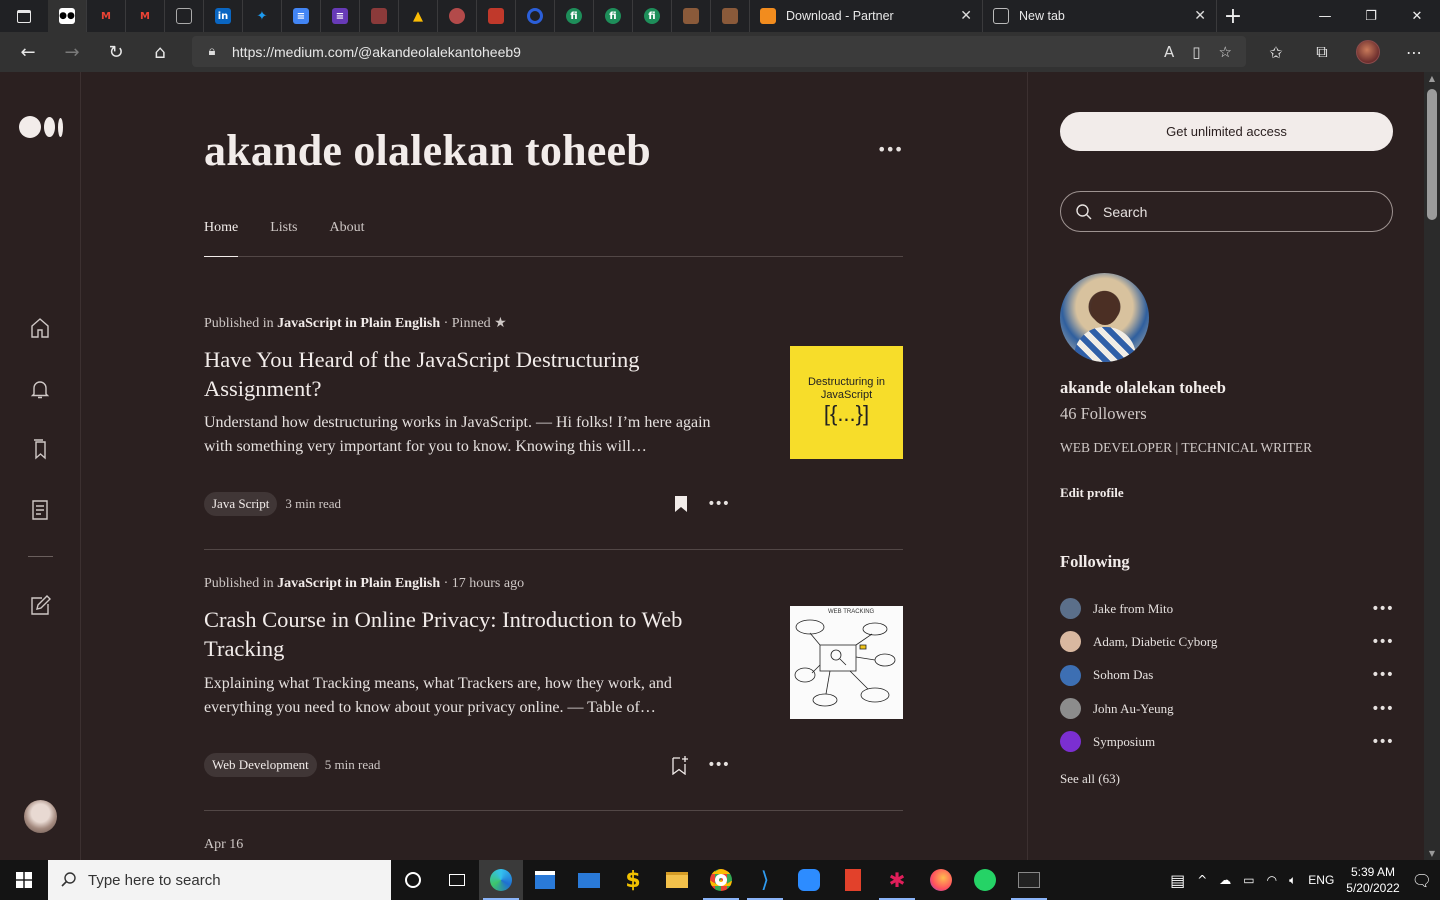 Image resolution: width=1440 pixels, height=900 pixels. I want to click on back-button: ←, so click(28, 52).